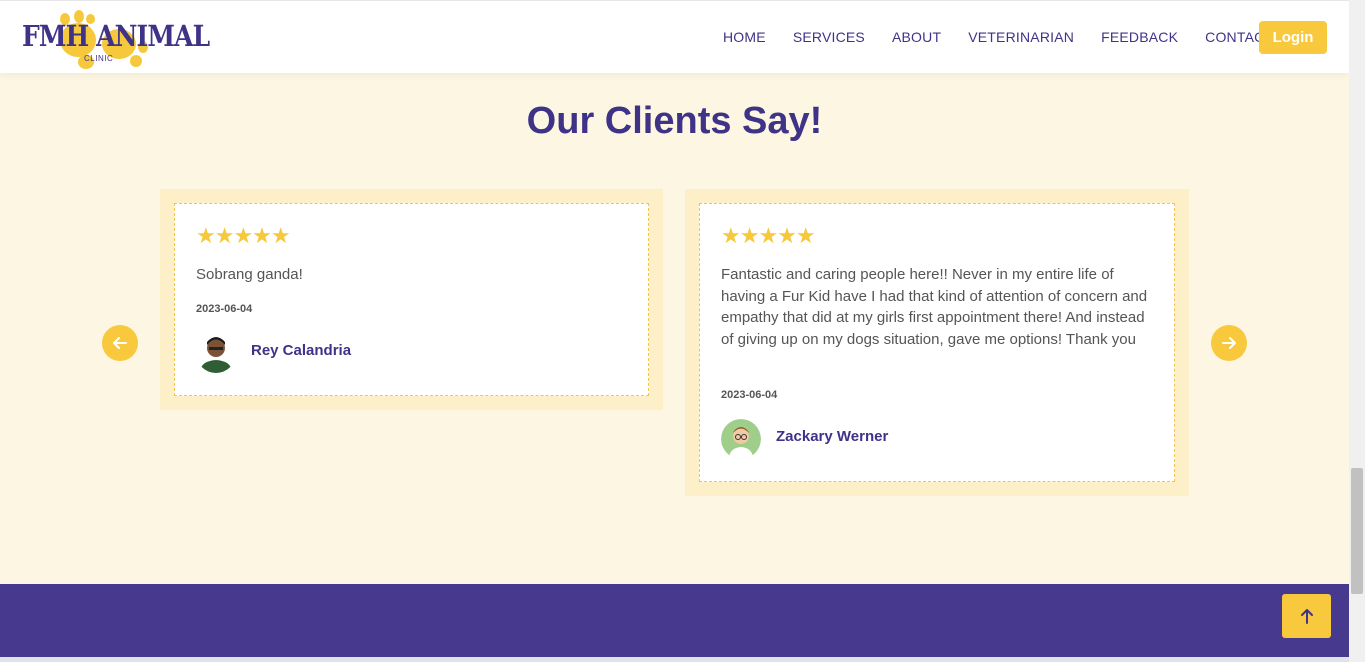  I want to click on nav-about: ABOUT, so click(916, 37).